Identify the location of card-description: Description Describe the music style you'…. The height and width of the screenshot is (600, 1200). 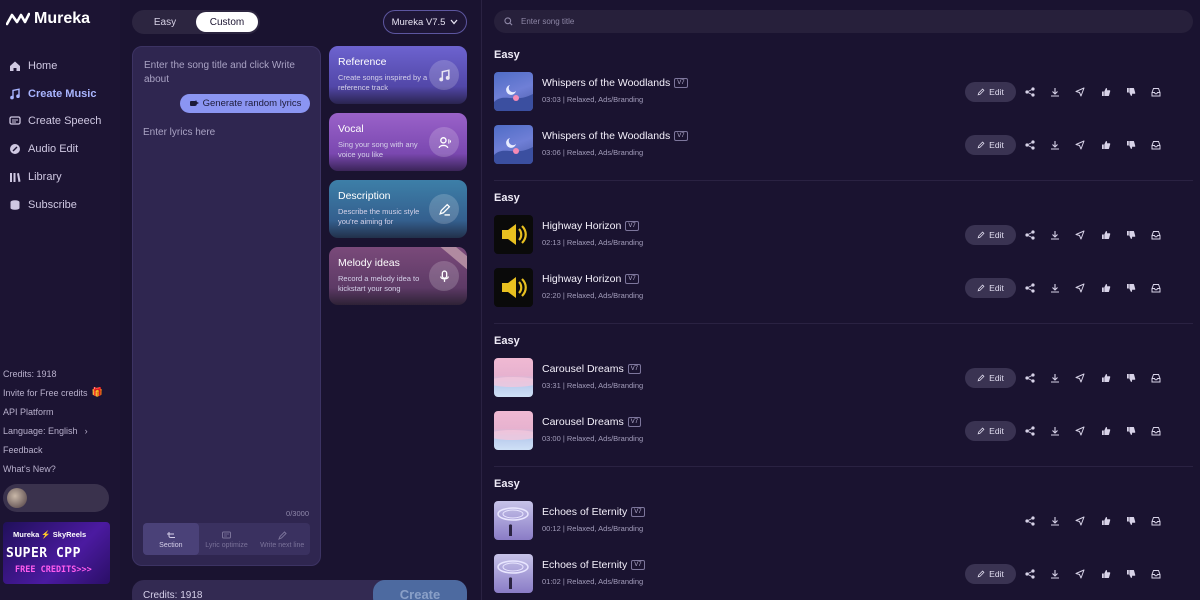
(398, 209).